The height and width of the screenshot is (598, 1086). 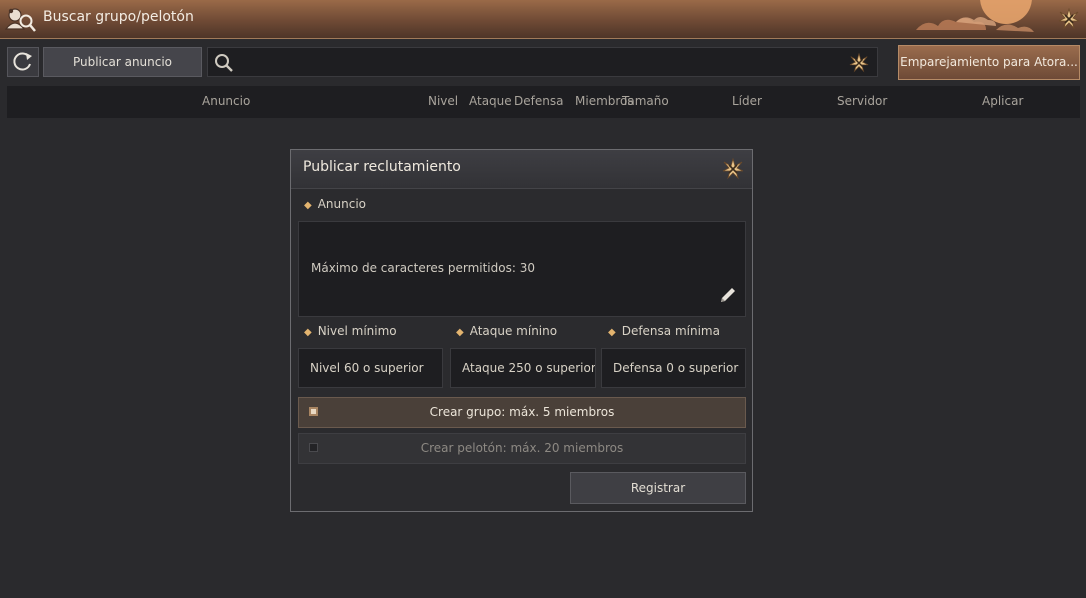 I want to click on clear-icon, so click(x=859, y=63).